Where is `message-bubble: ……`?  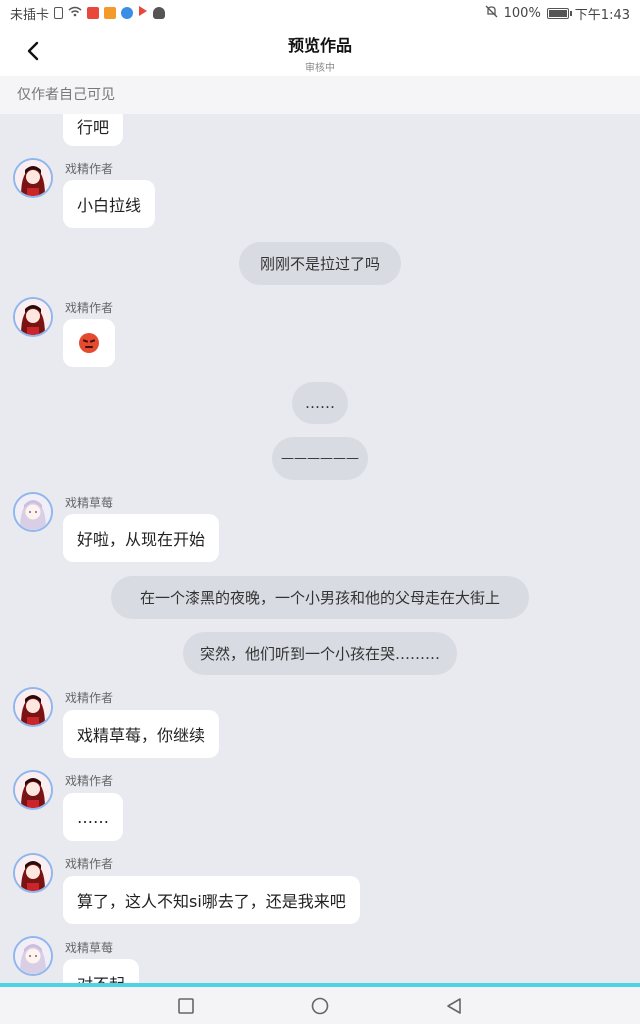
message-bubble: …… is located at coordinates (93, 817).